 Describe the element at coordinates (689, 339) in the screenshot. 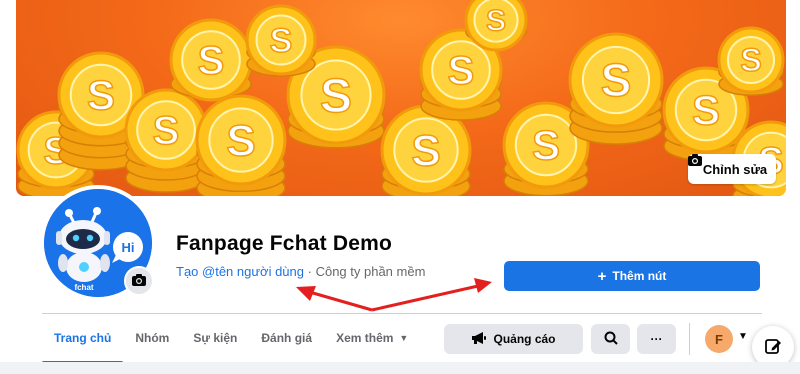

I see `separator-line` at that location.